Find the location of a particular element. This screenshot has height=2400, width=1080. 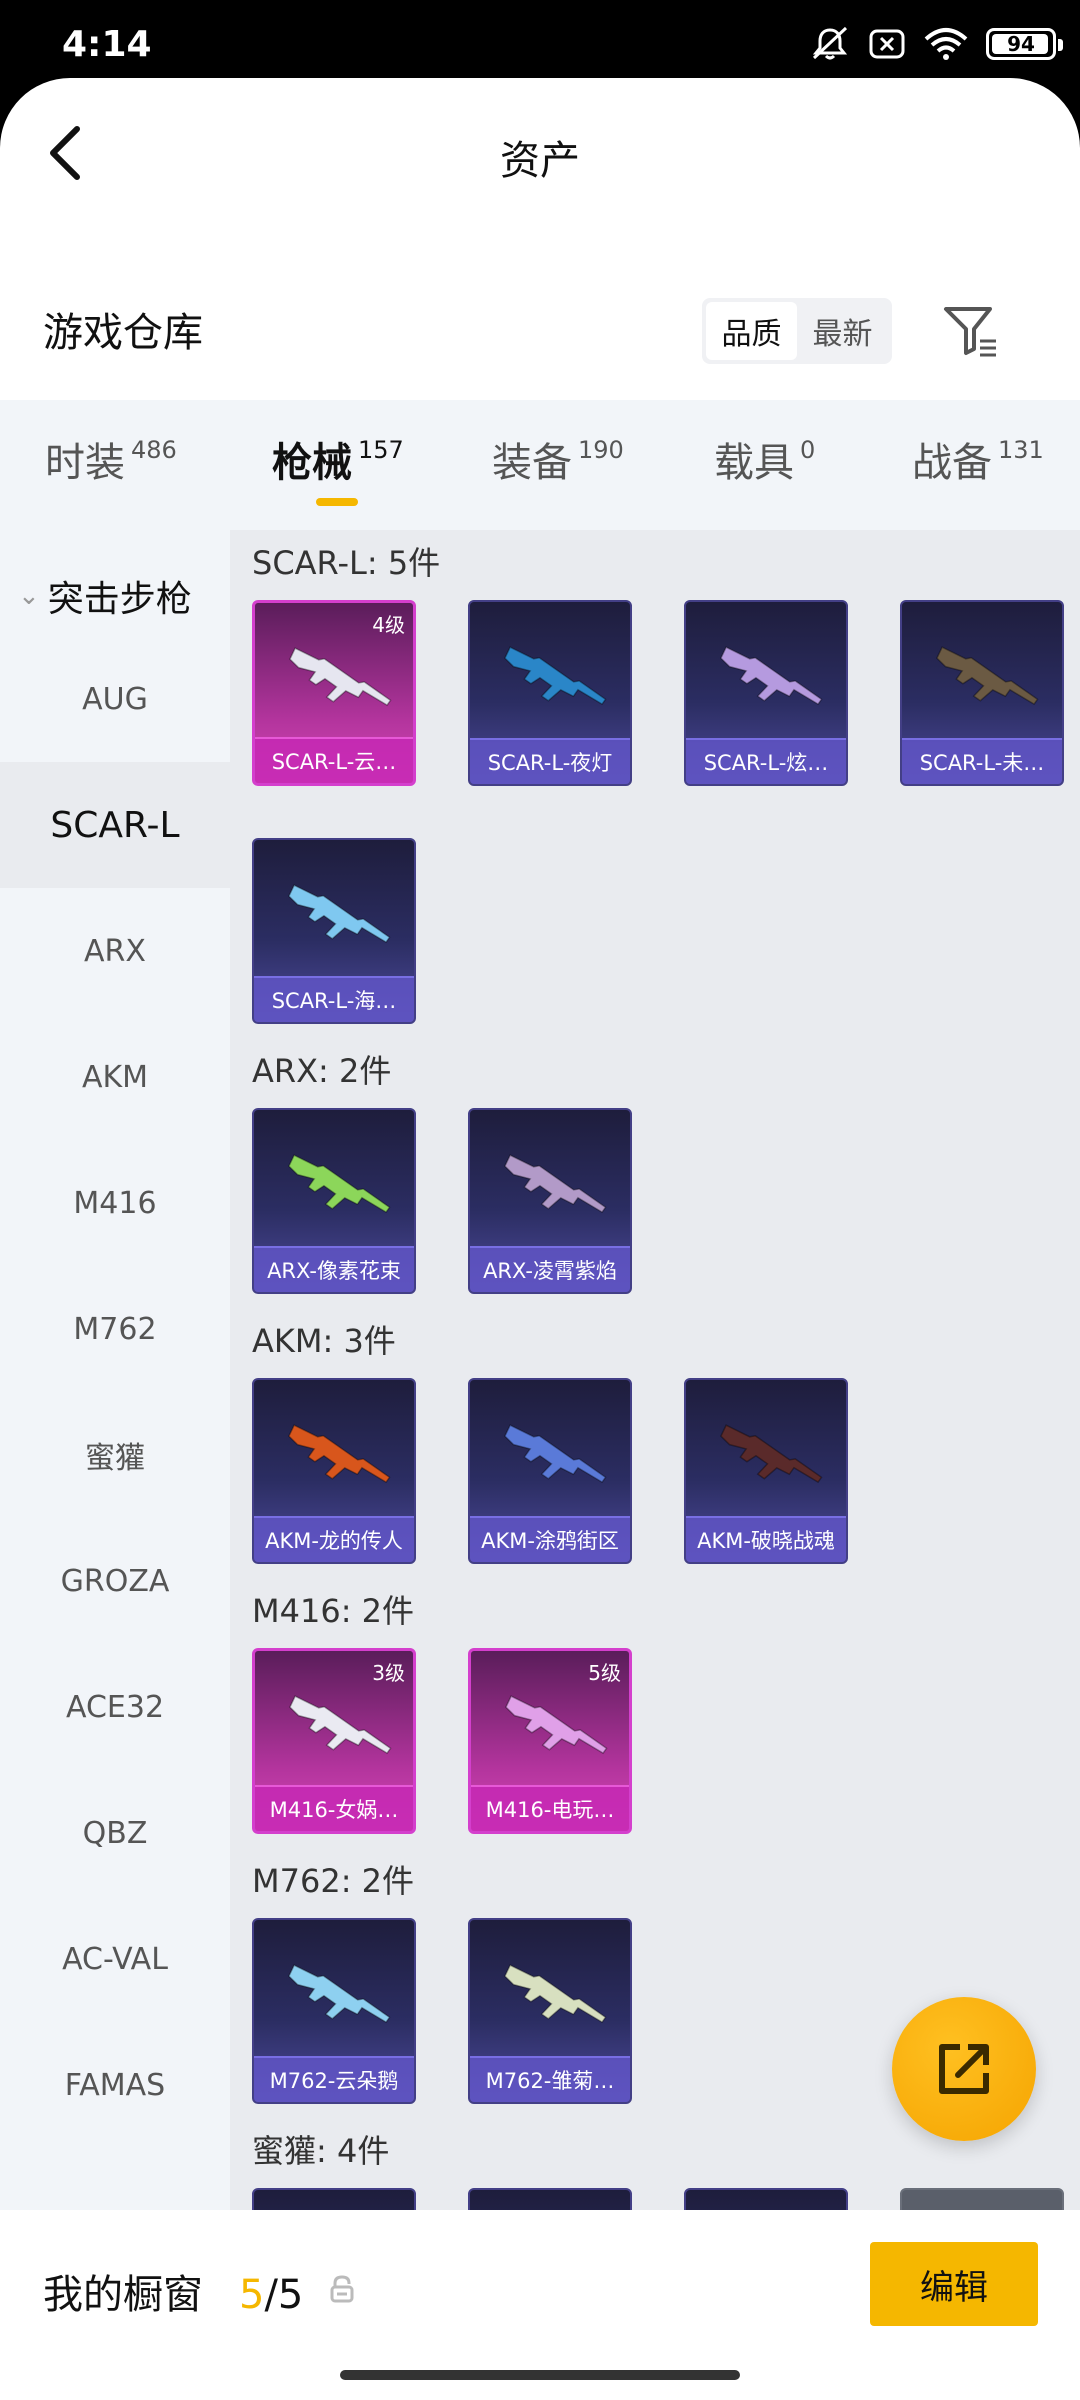

skin-name: ARX-像素花束 is located at coordinates (334, 1269).